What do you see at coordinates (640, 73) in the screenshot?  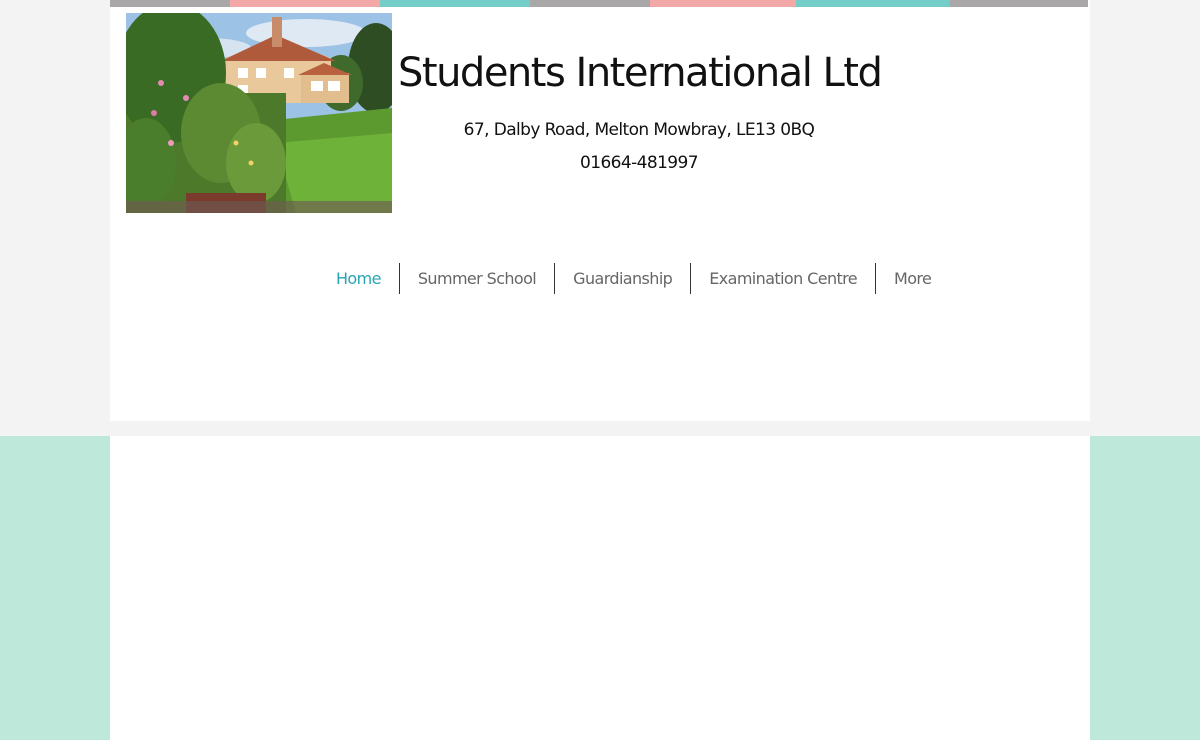 I see `site-title: Students International Ltd` at bounding box center [640, 73].